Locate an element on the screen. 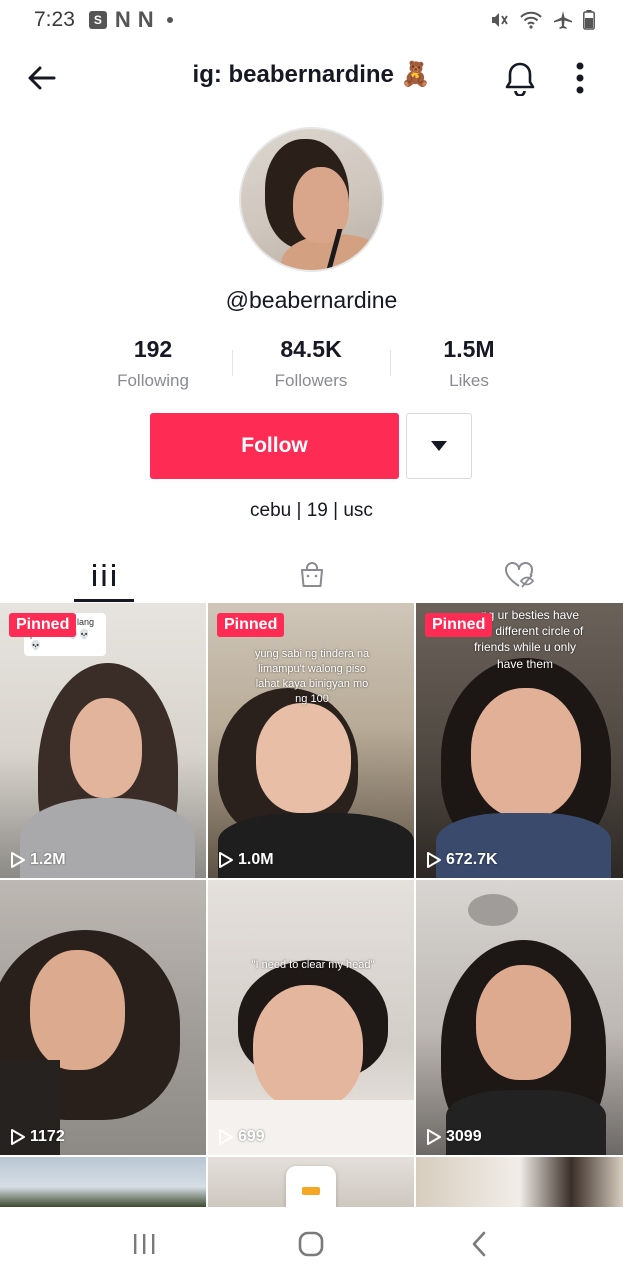 Image resolution: width=623 pixels, height=1280 pixels. video-tile: 1172 is located at coordinates (103, 1017).